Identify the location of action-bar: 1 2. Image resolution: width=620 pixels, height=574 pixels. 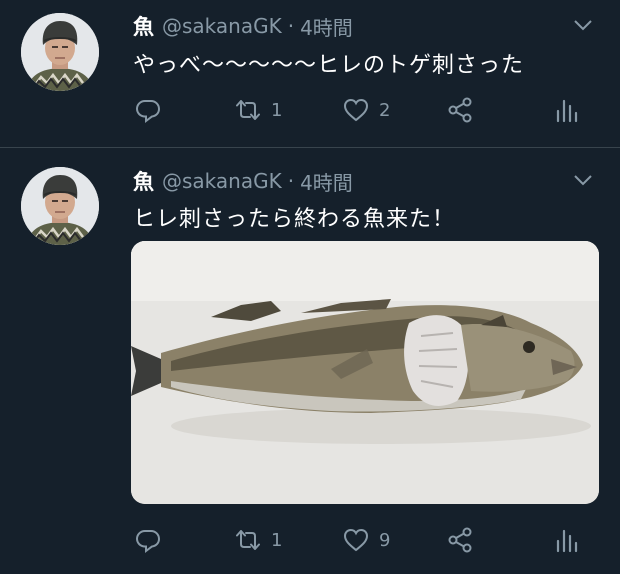
(360, 110).